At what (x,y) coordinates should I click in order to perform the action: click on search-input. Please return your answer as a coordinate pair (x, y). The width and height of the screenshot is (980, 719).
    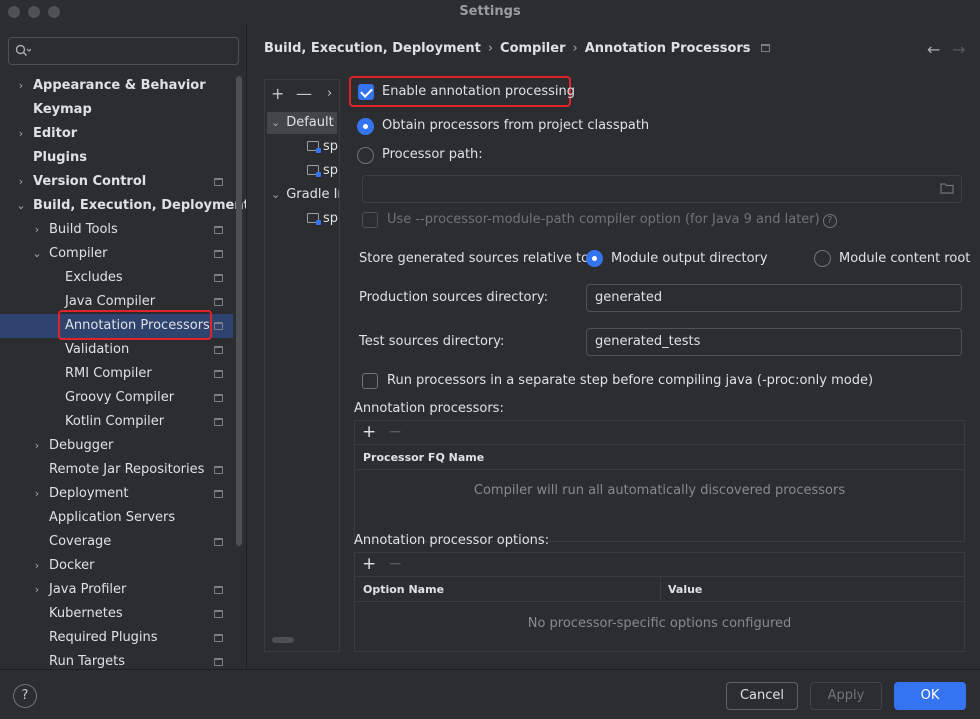
    Looking at the image, I should click on (123, 51).